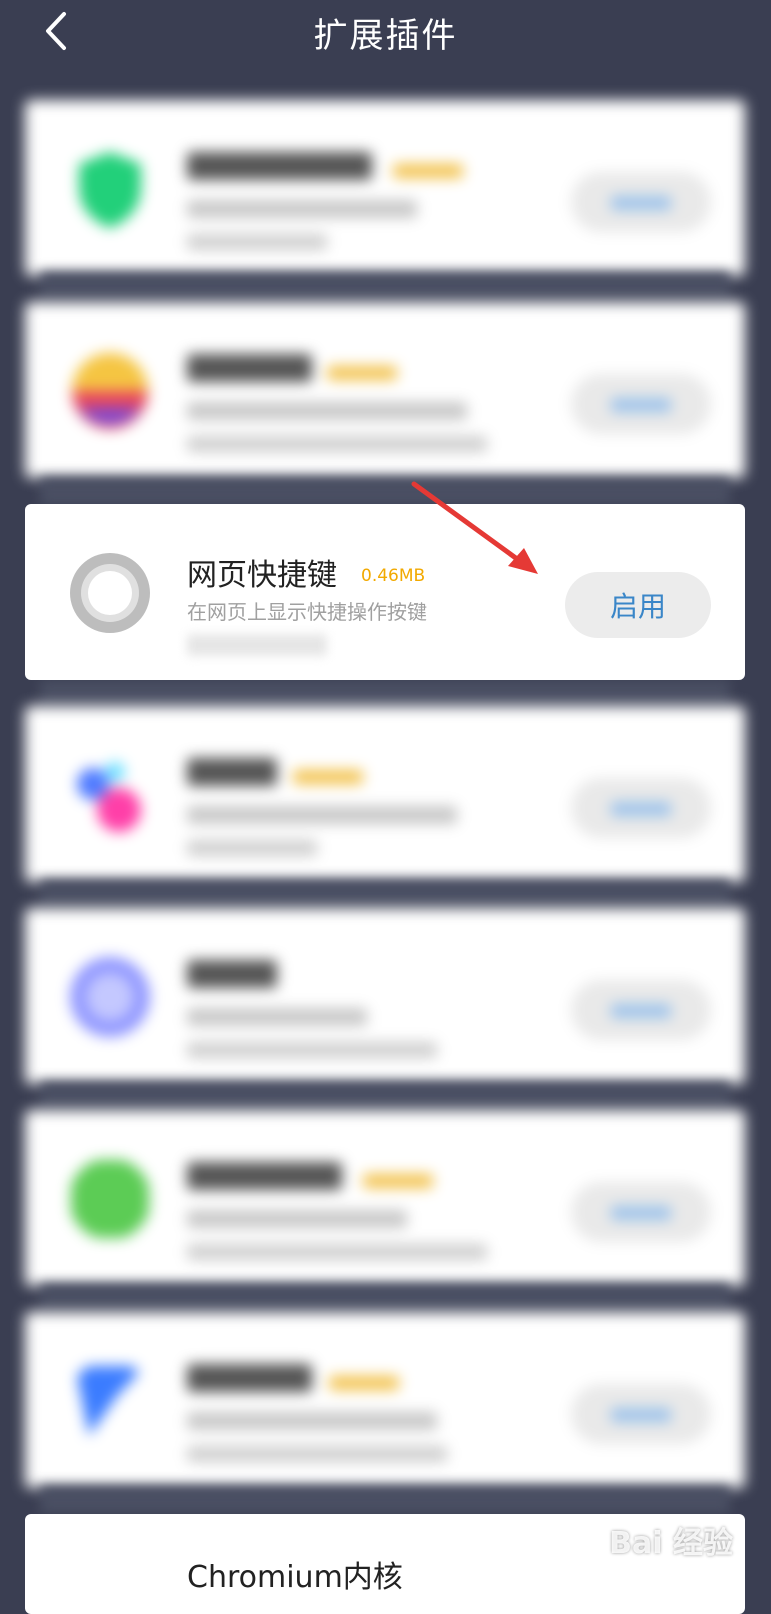  I want to click on watermark-logo: Bai 经验, so click(671, 1543).